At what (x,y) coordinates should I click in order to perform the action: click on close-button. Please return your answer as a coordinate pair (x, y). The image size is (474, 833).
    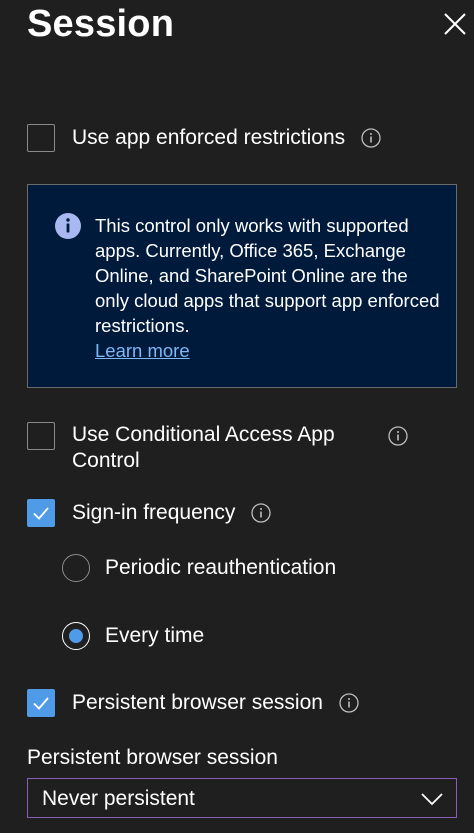
    Looking at the image, I should click on (455, 24).